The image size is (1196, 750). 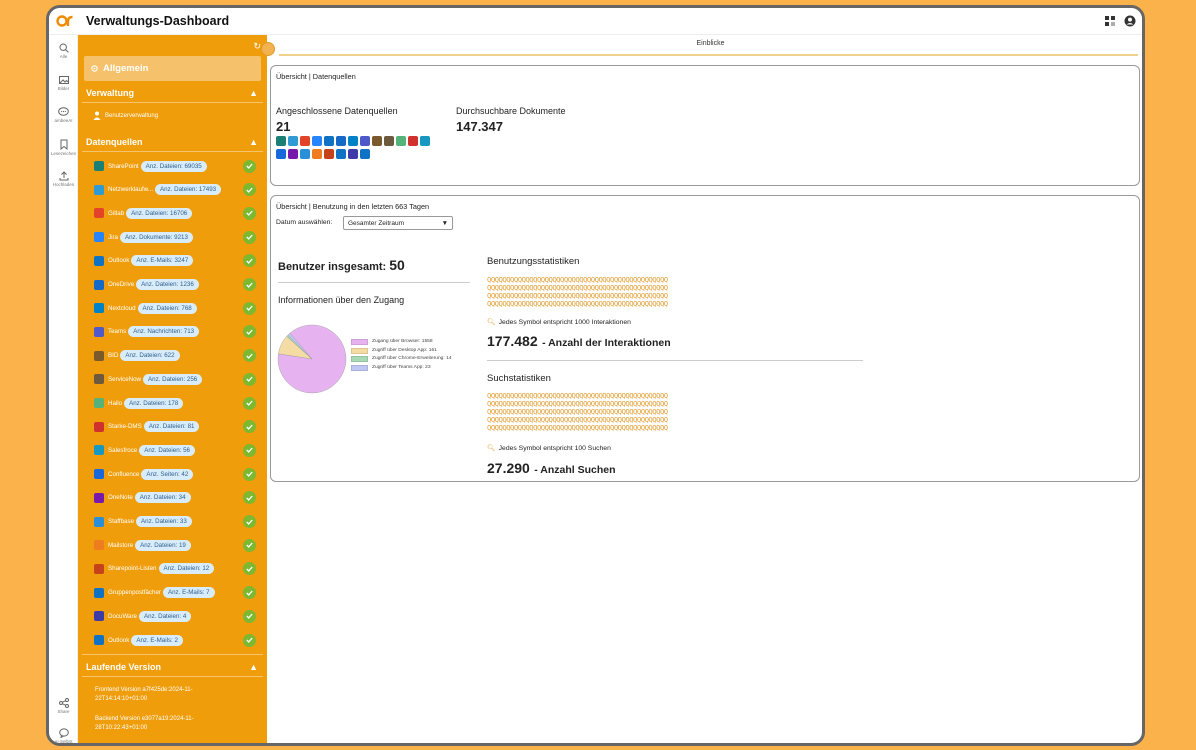 I want to click on datasource-icon-grid, so click(x=356, y=147).